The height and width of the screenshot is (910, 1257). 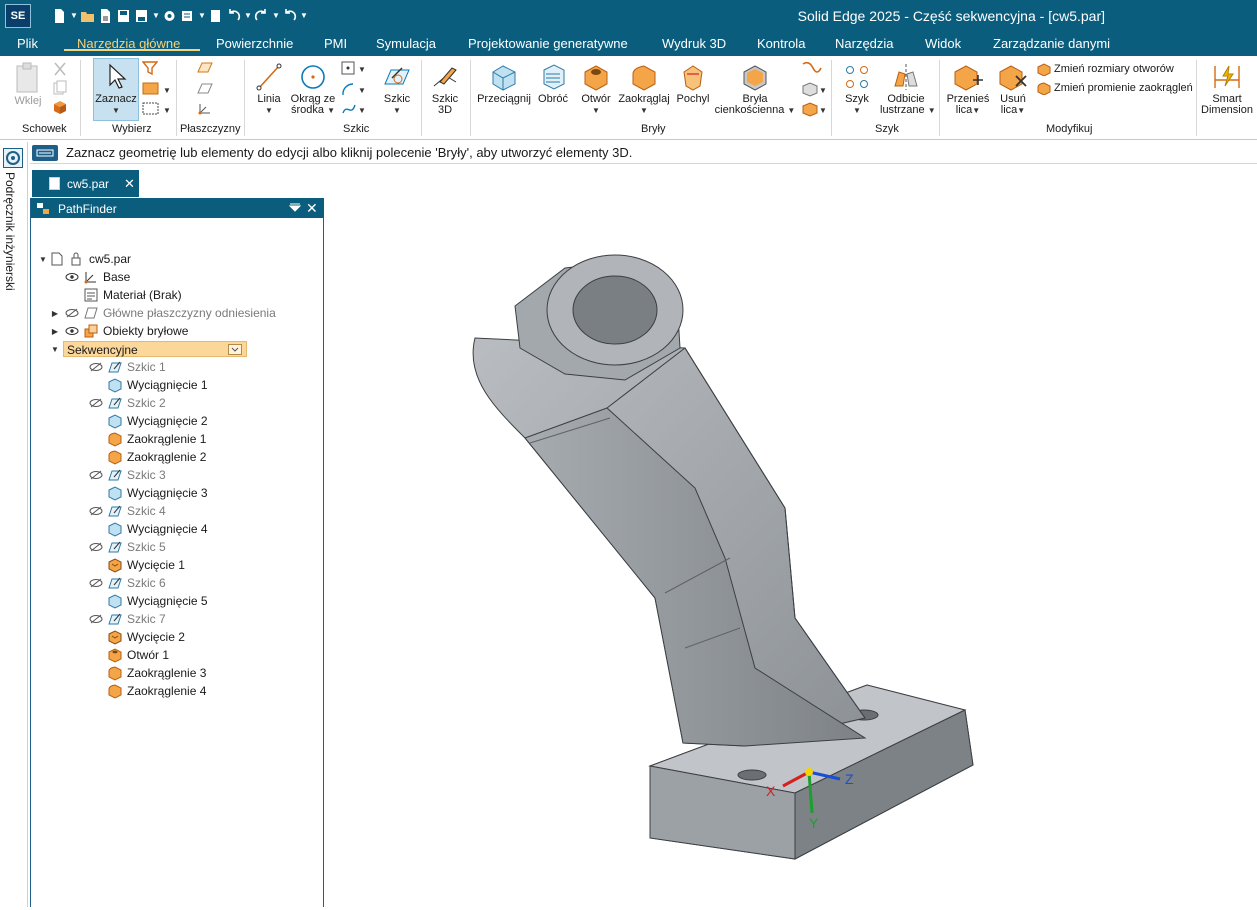 What do you see at coordinates (908, 89) in the screenshot?
I see `mirror-button: Odbicie lustrzane ▼` at bounding box center [908, 89].